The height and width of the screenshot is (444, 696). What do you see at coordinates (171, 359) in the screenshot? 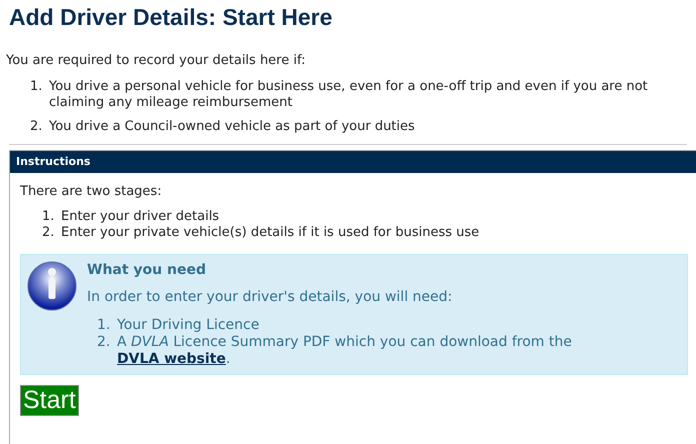
I see `dvla-link: DVLA website` at bounding box center [171, 359].